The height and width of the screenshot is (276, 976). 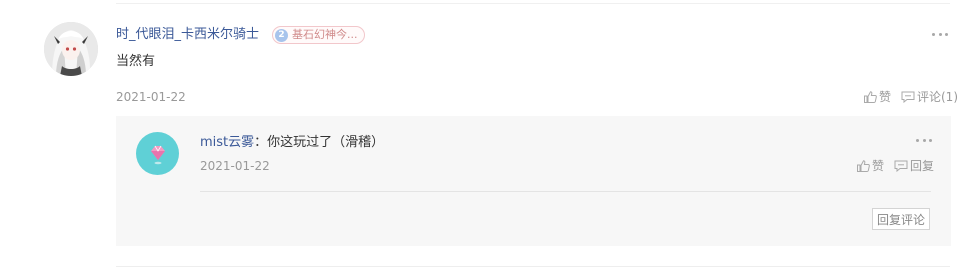 What do you see at coordinates (533, 3) in the screenshot?
I see `top-divider` at bounding box center [533, 3].